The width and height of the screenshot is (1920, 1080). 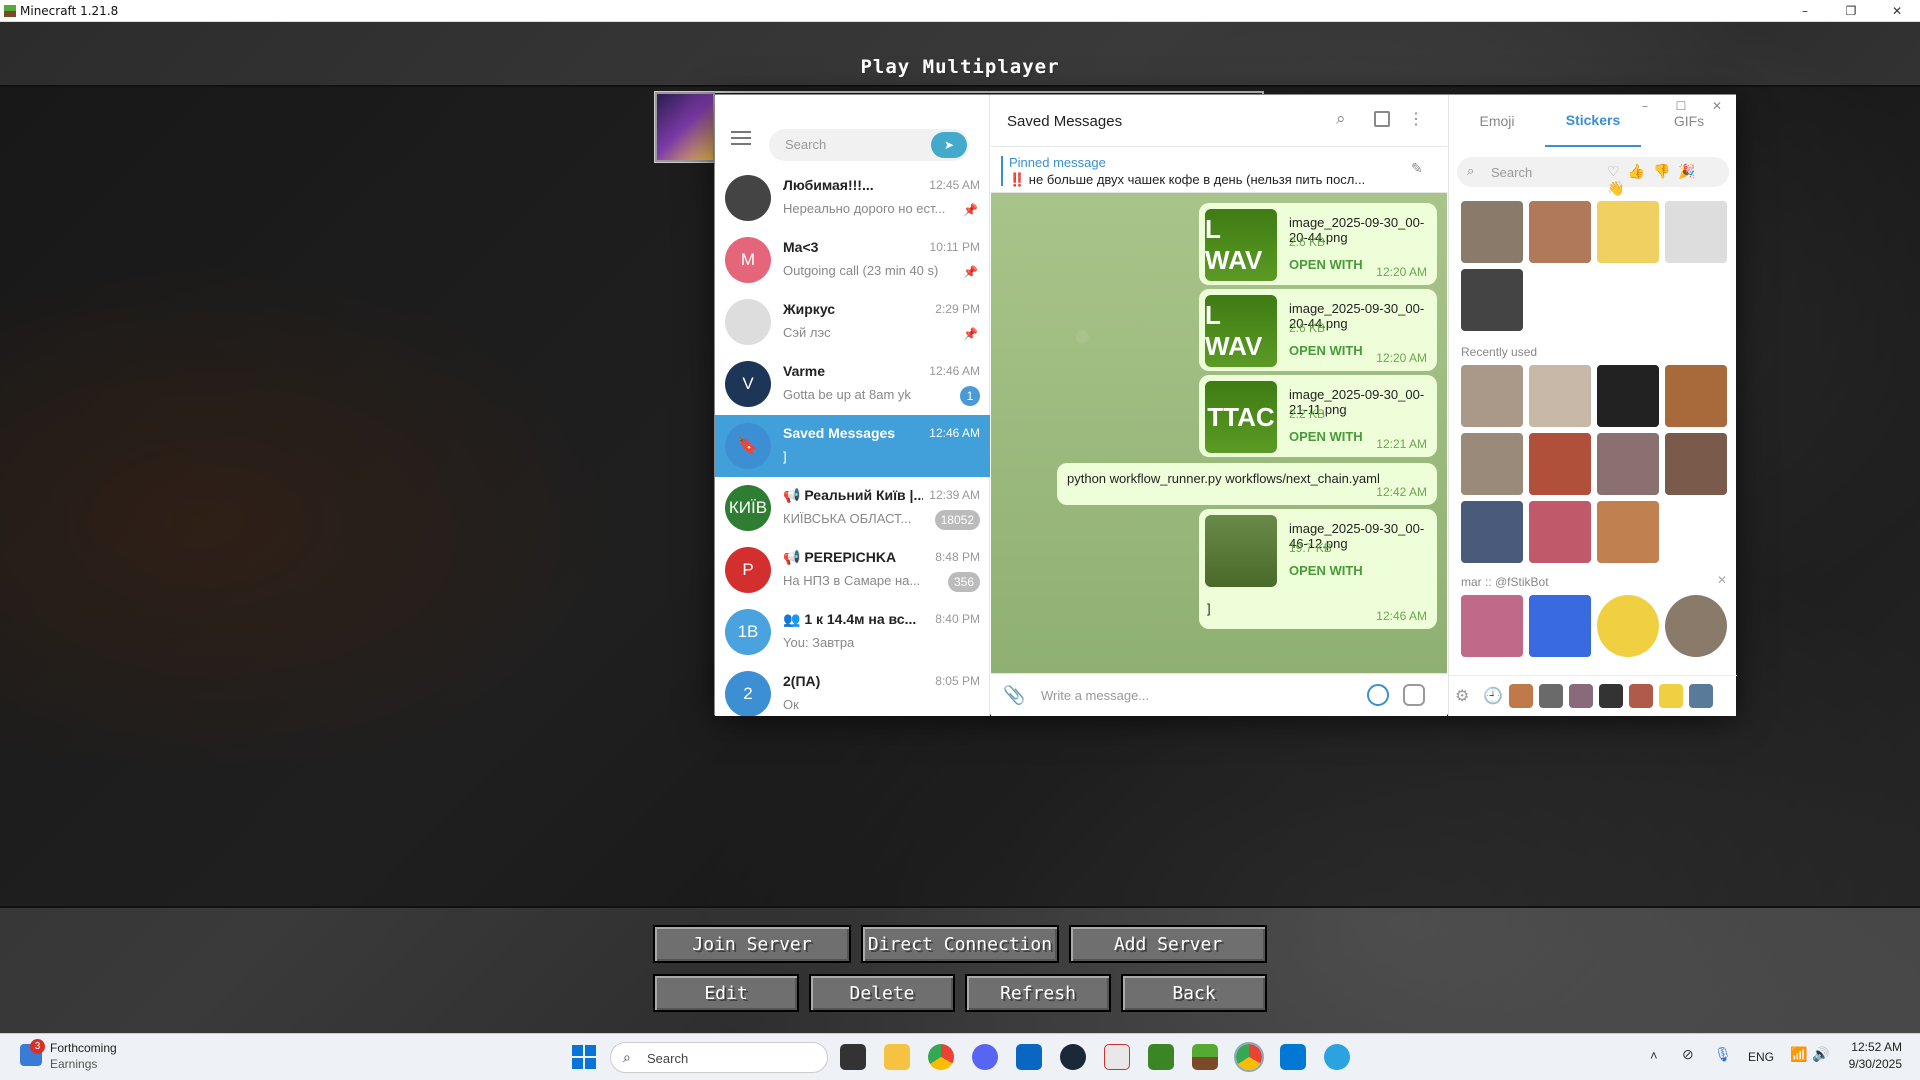 What do you see at coordinates (1293, 1057) in the screenshot?
I see `vscode-icon` at bounding box center [1293, 1057].